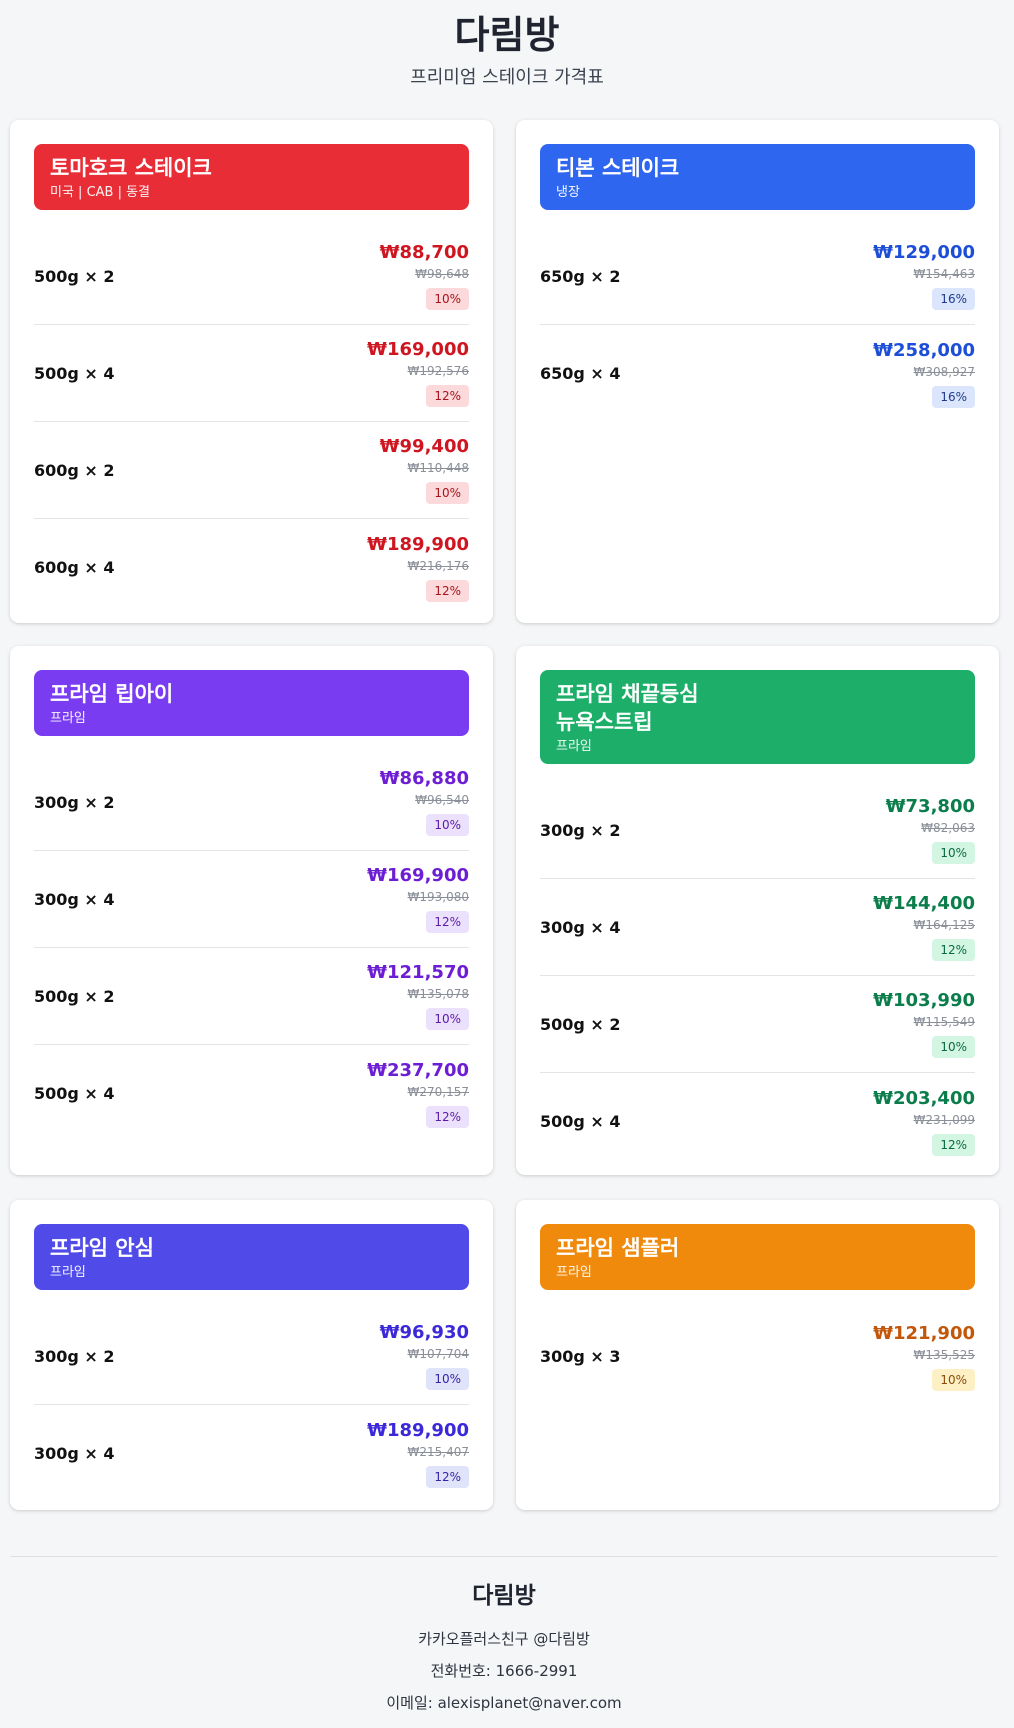  I want to click on price-block: ₩96,930 ₩107,704 10%, so click(424, 1356).